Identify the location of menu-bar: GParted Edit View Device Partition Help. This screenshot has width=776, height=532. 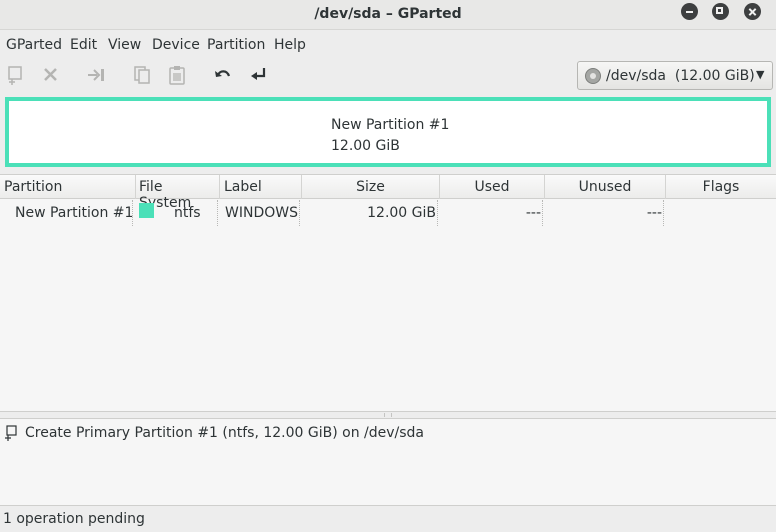
(388, 44).